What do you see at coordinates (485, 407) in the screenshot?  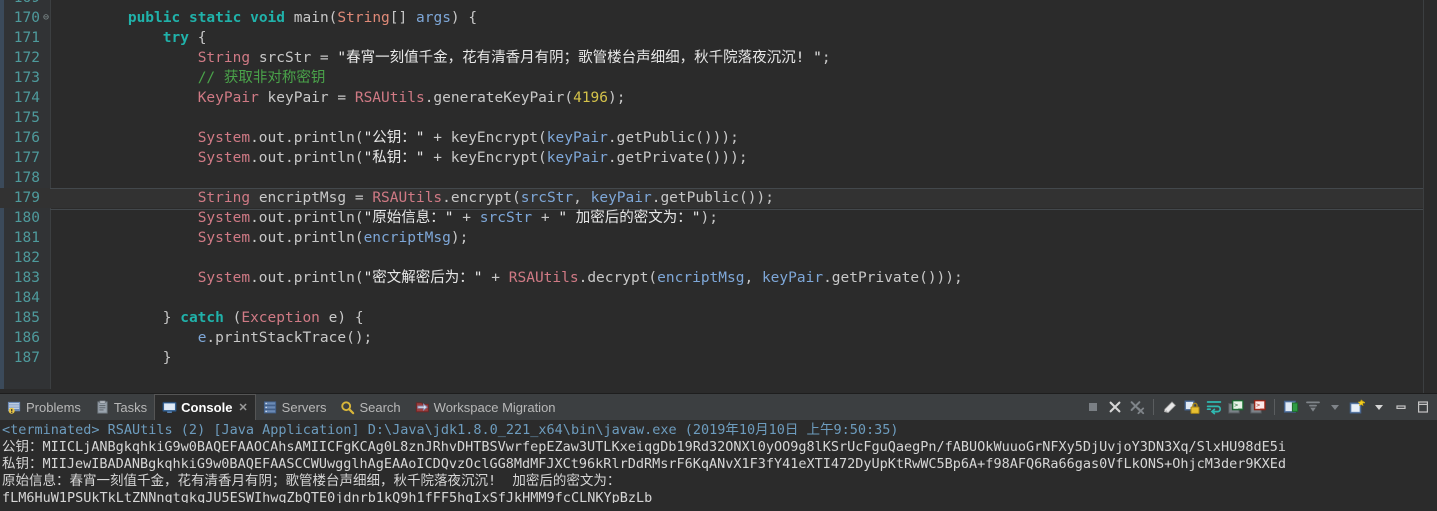 I see `tab-workspace-migration: Workspace Migration` at bounding box center [485, 407].